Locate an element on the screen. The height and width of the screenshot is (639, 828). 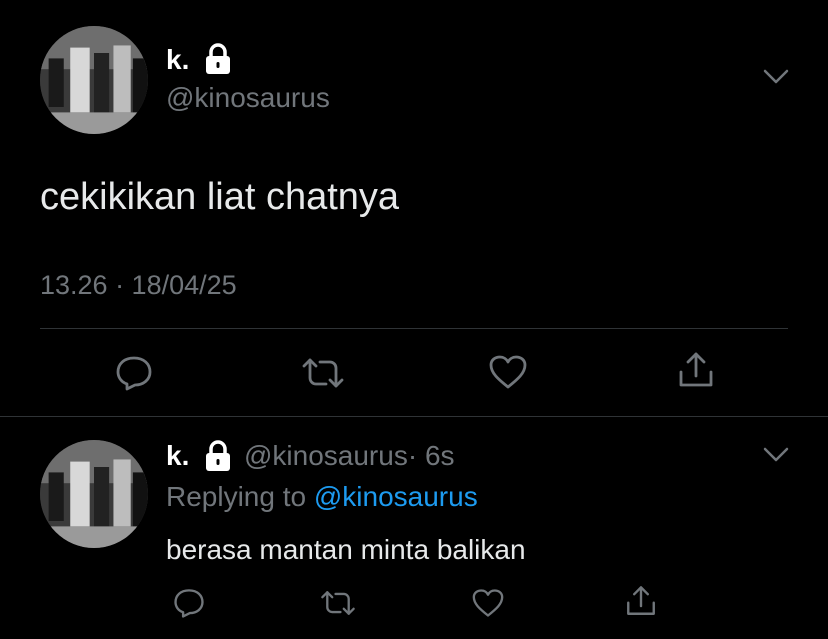
replying-handle-link: @kinosaurus is located at coordinates (396, 496).